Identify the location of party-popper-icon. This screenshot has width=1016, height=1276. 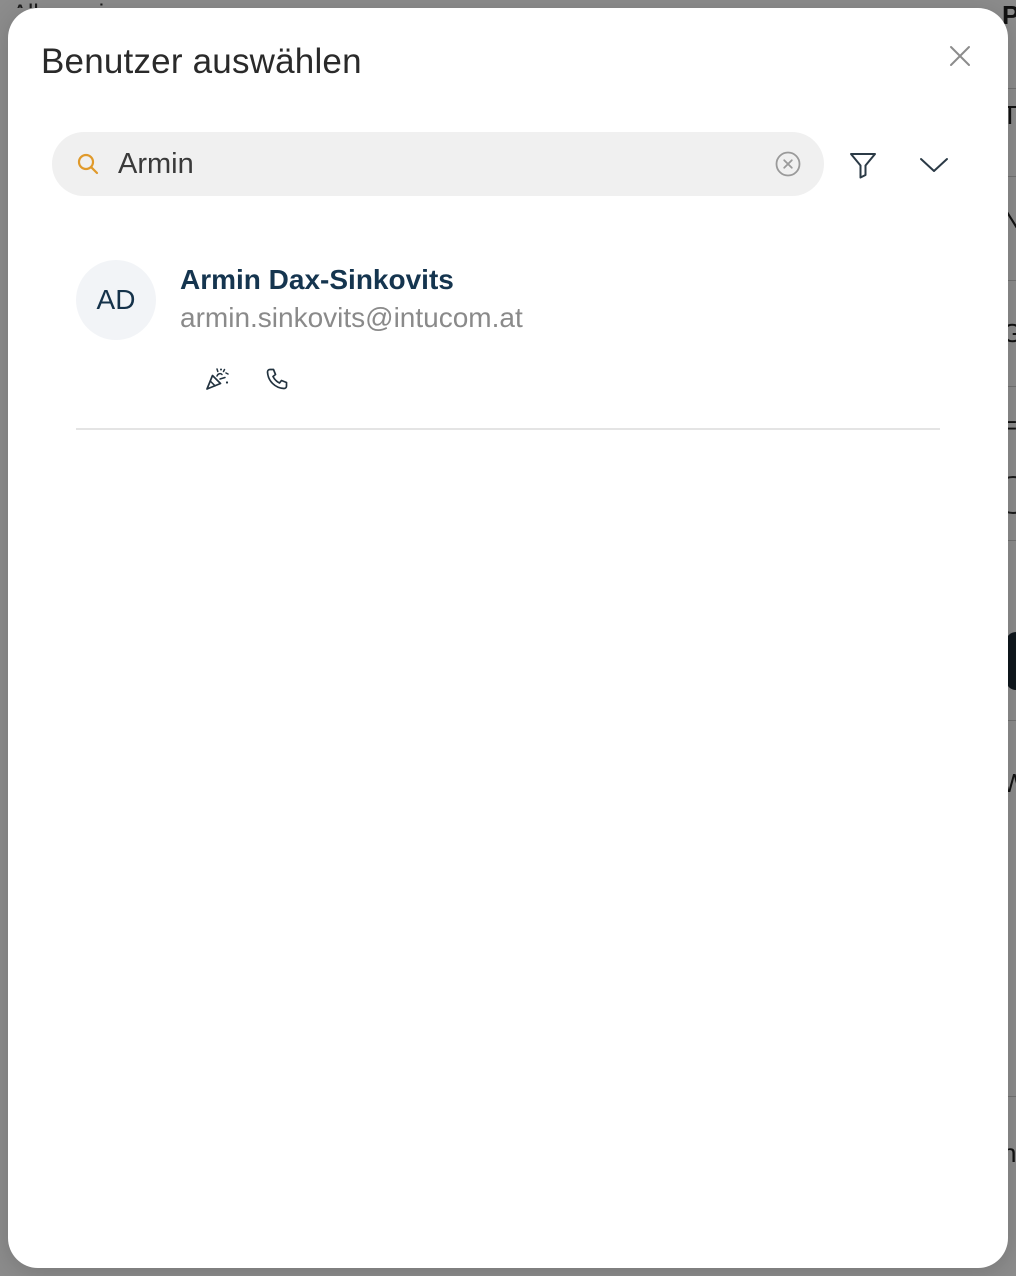
(217, 379).